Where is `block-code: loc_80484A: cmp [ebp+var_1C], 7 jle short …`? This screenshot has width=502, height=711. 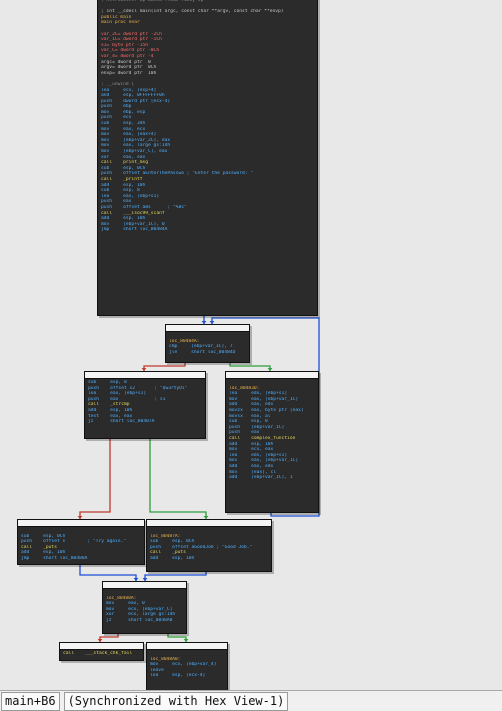
block-code: loc_80484A: cmp [ebp+var_1C], 7 jle short … is located at coordinates (207, 343).